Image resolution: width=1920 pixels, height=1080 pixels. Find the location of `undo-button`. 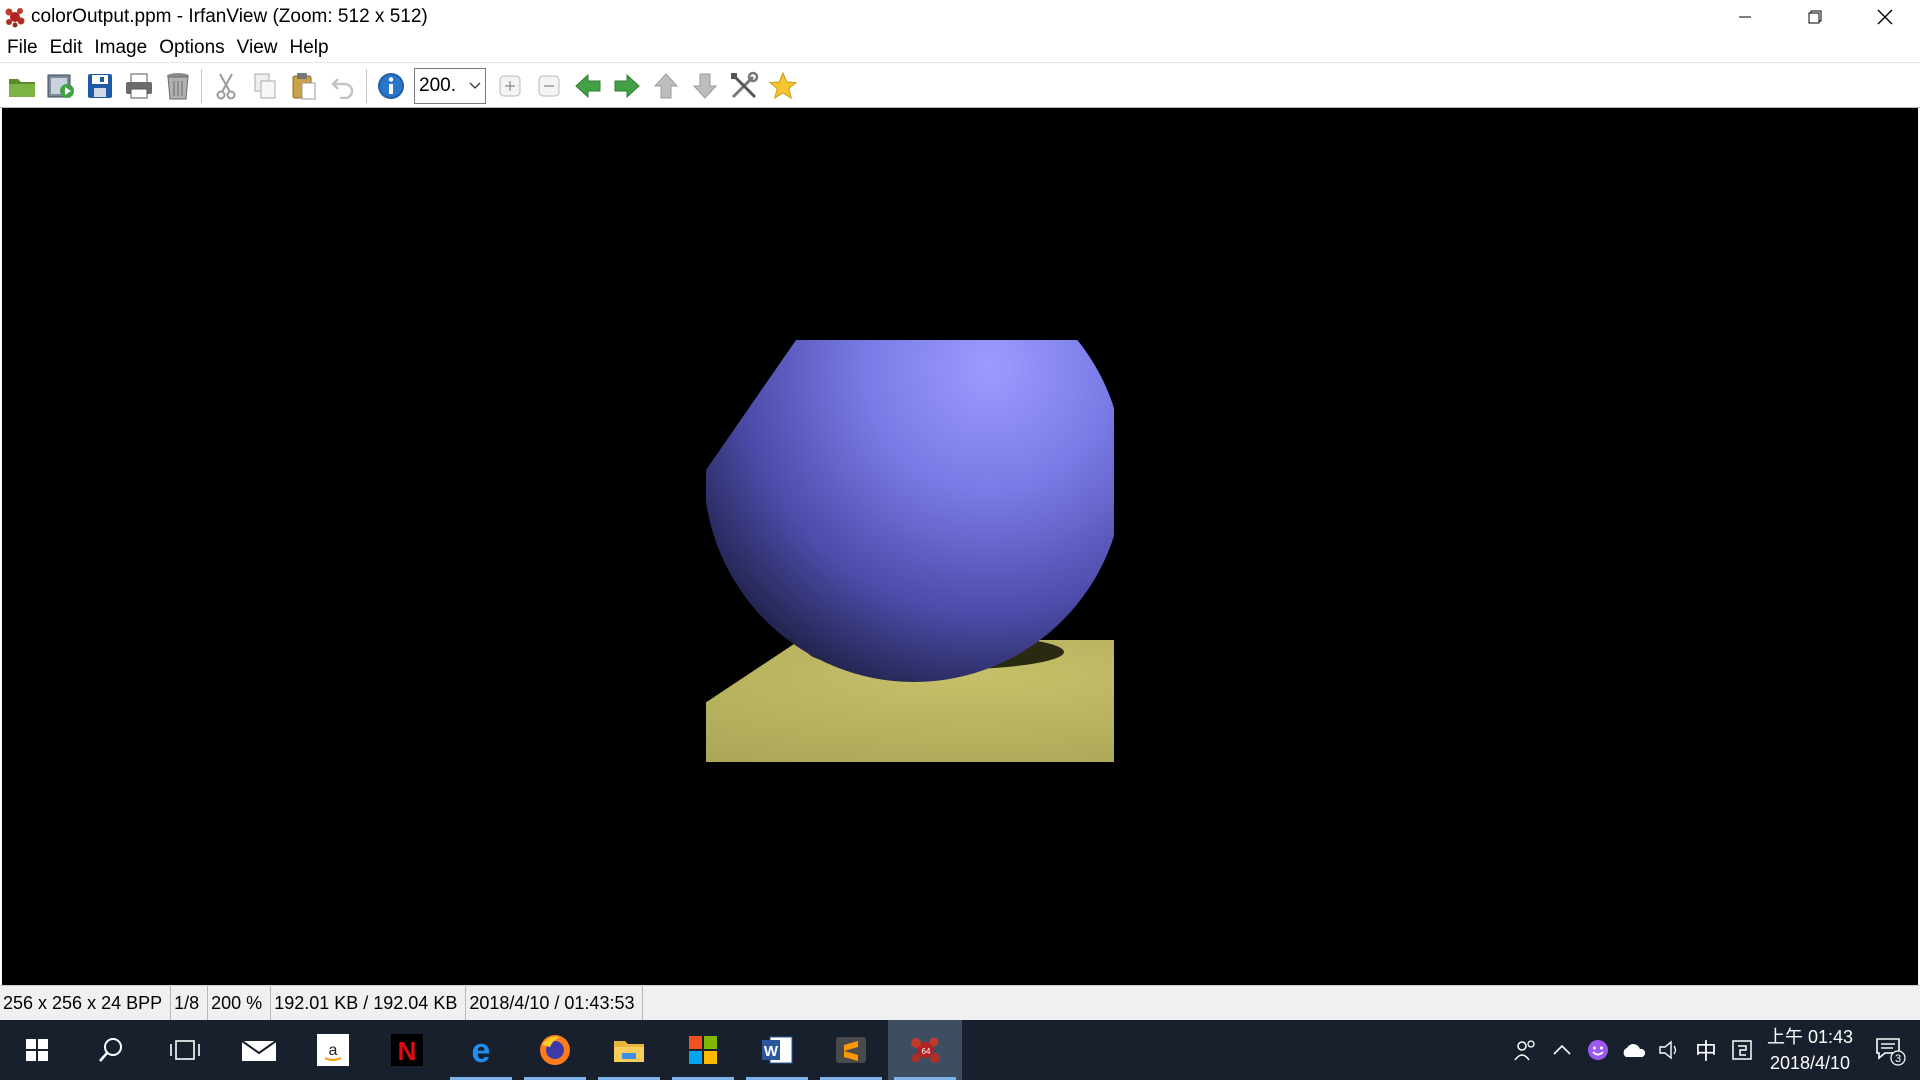

undo-button is located at coordinates (342, 86).